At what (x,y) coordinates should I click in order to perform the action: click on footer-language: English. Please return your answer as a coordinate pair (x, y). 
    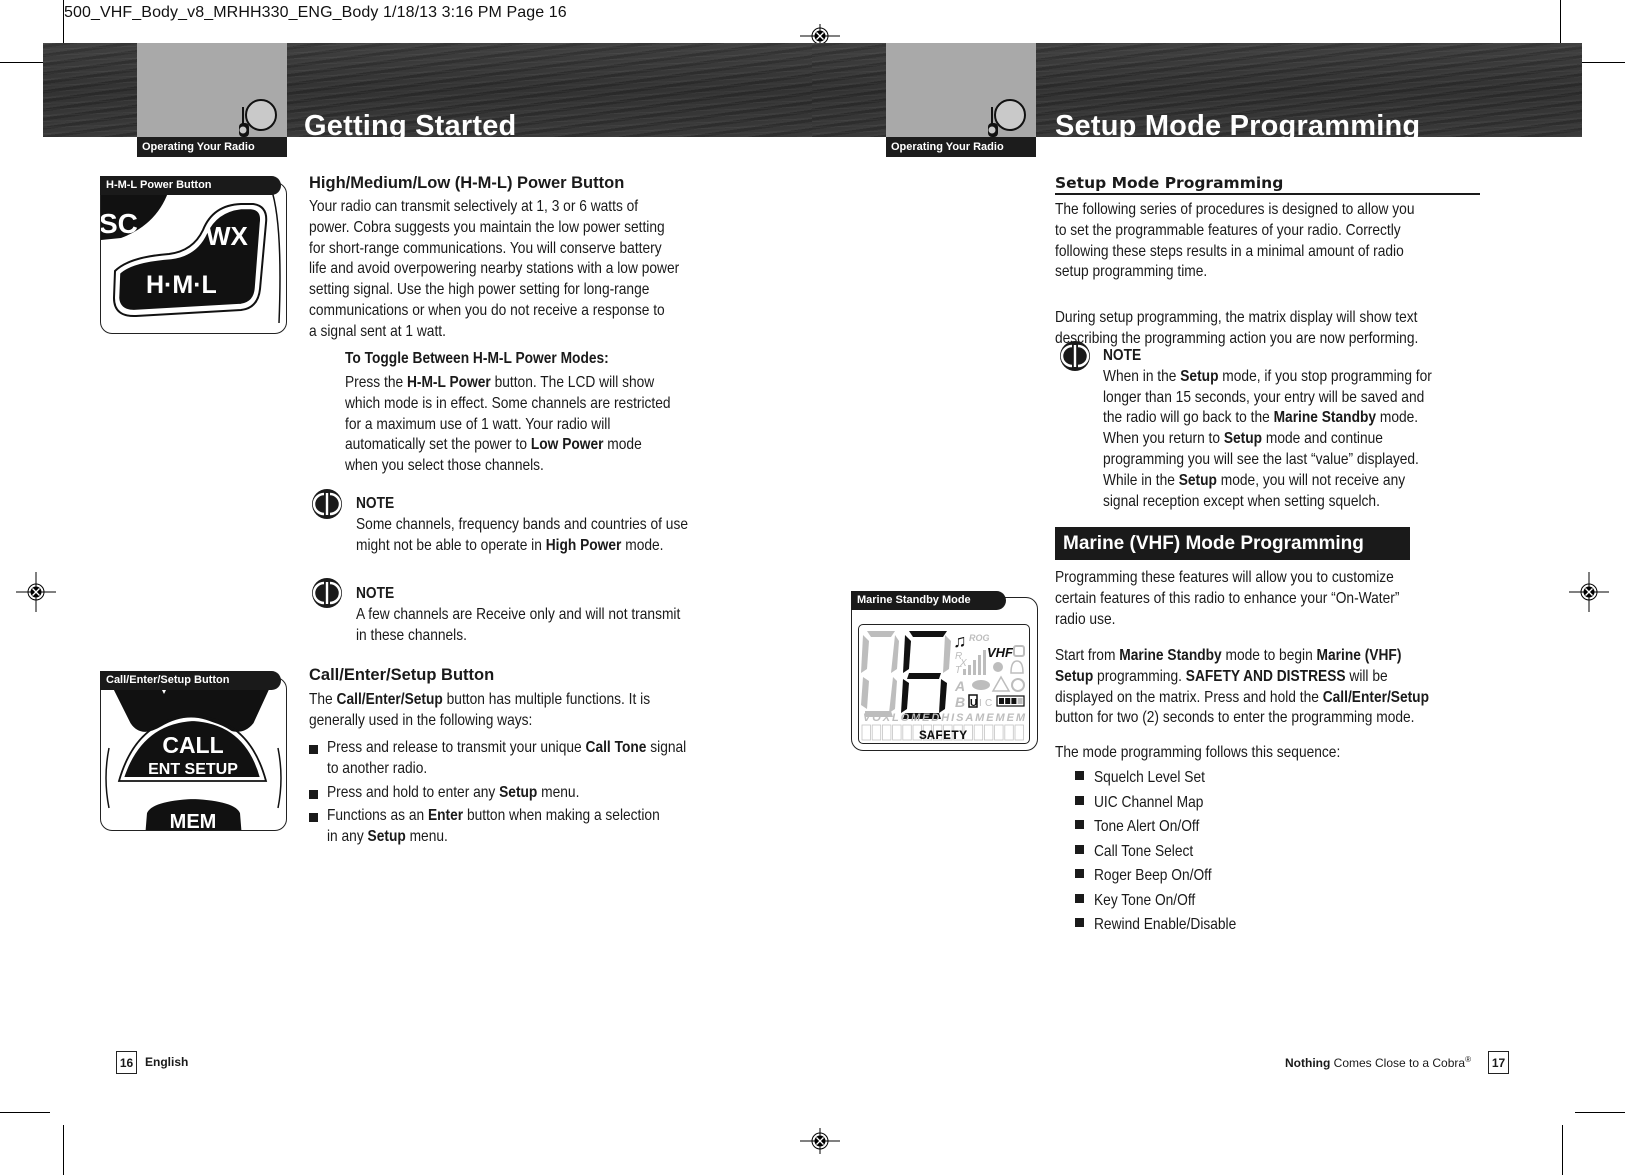
    Looking at the image, I should click on (167, 1062).